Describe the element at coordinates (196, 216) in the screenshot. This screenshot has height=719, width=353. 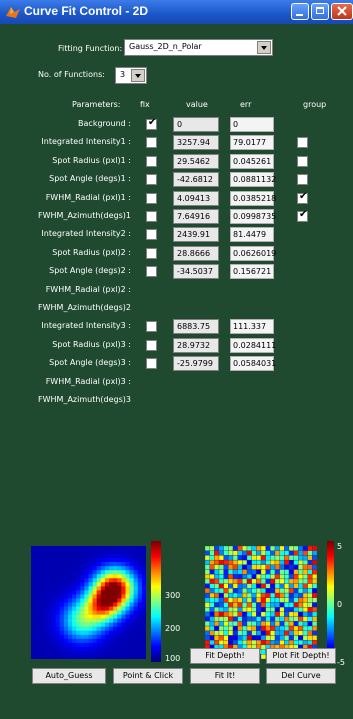
I see `value-field: 7.64916` at that location.